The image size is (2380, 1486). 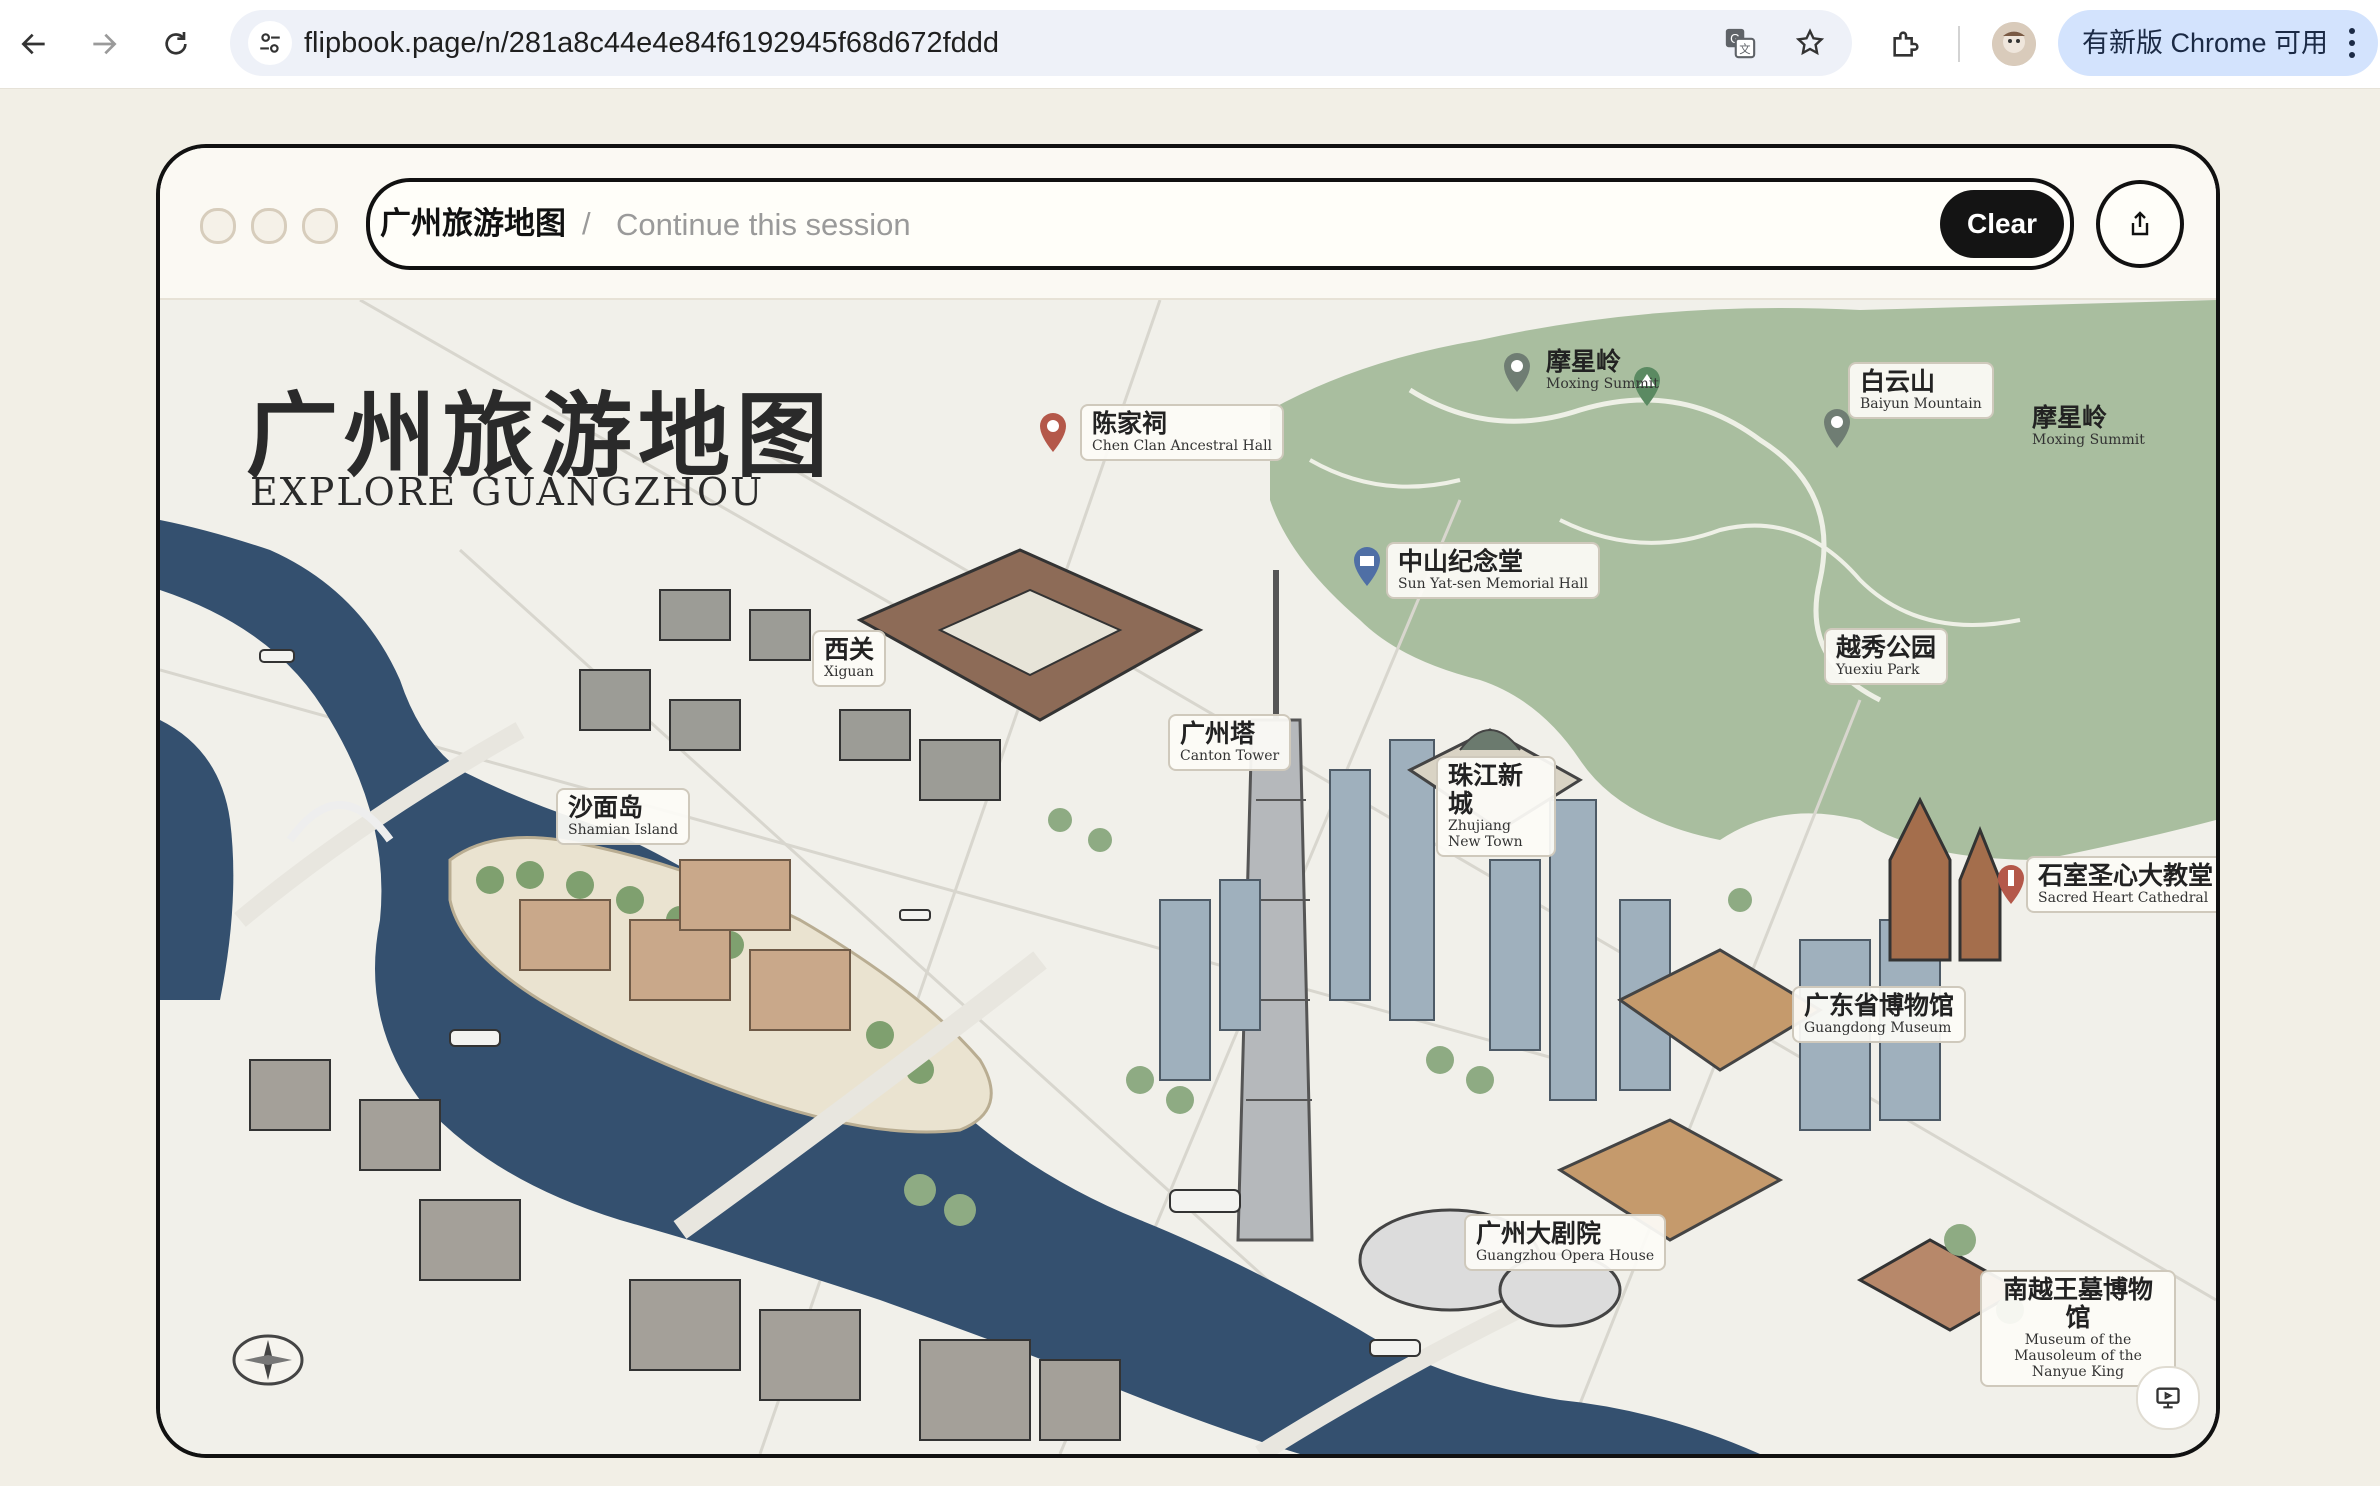 I want to click on session-bar: 广州旅游地图 / Clear, so click(x=1220, y=224).